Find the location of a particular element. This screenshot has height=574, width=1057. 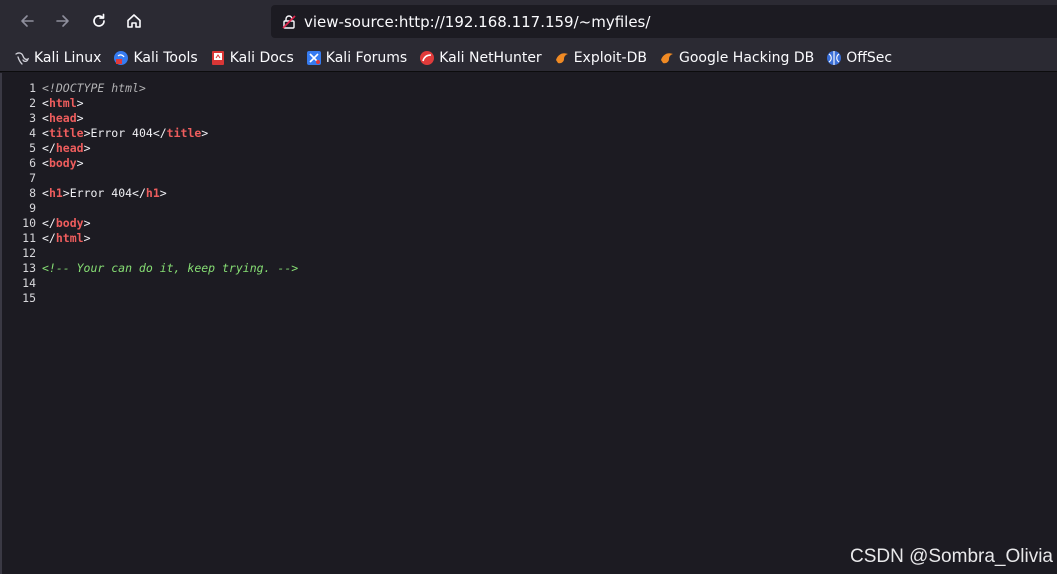

back-button is located at coordinates (27, 21).